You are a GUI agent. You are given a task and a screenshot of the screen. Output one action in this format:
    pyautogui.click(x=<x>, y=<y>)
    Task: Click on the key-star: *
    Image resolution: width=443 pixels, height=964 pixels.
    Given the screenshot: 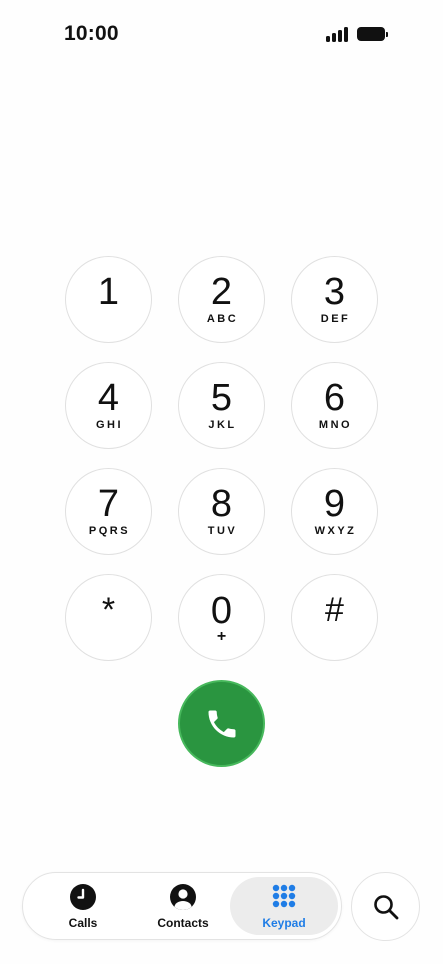 What is the action you would take?
    pyautogui.click(x=108, y=617)
    